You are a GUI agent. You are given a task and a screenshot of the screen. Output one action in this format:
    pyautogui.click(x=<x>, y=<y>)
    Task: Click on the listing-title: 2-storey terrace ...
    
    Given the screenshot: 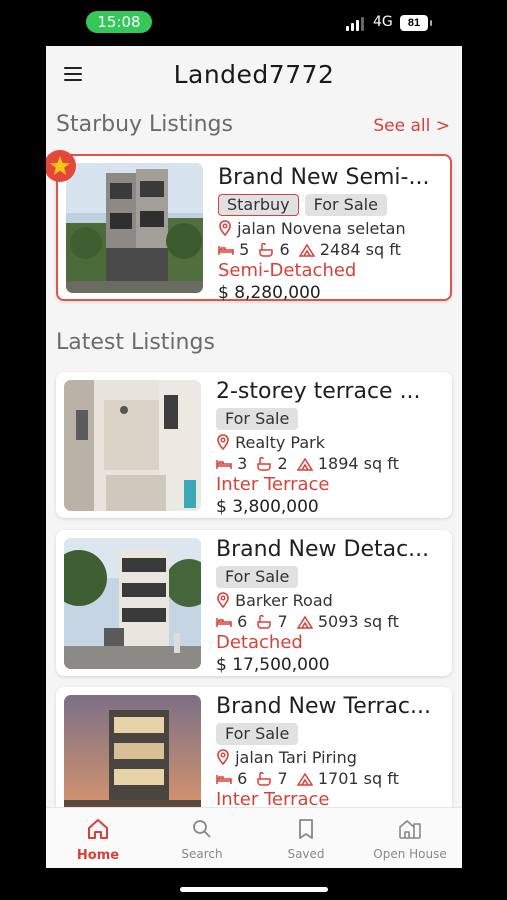 What is the action you would take?
    pyautogui.click(x=318, y=391)
    